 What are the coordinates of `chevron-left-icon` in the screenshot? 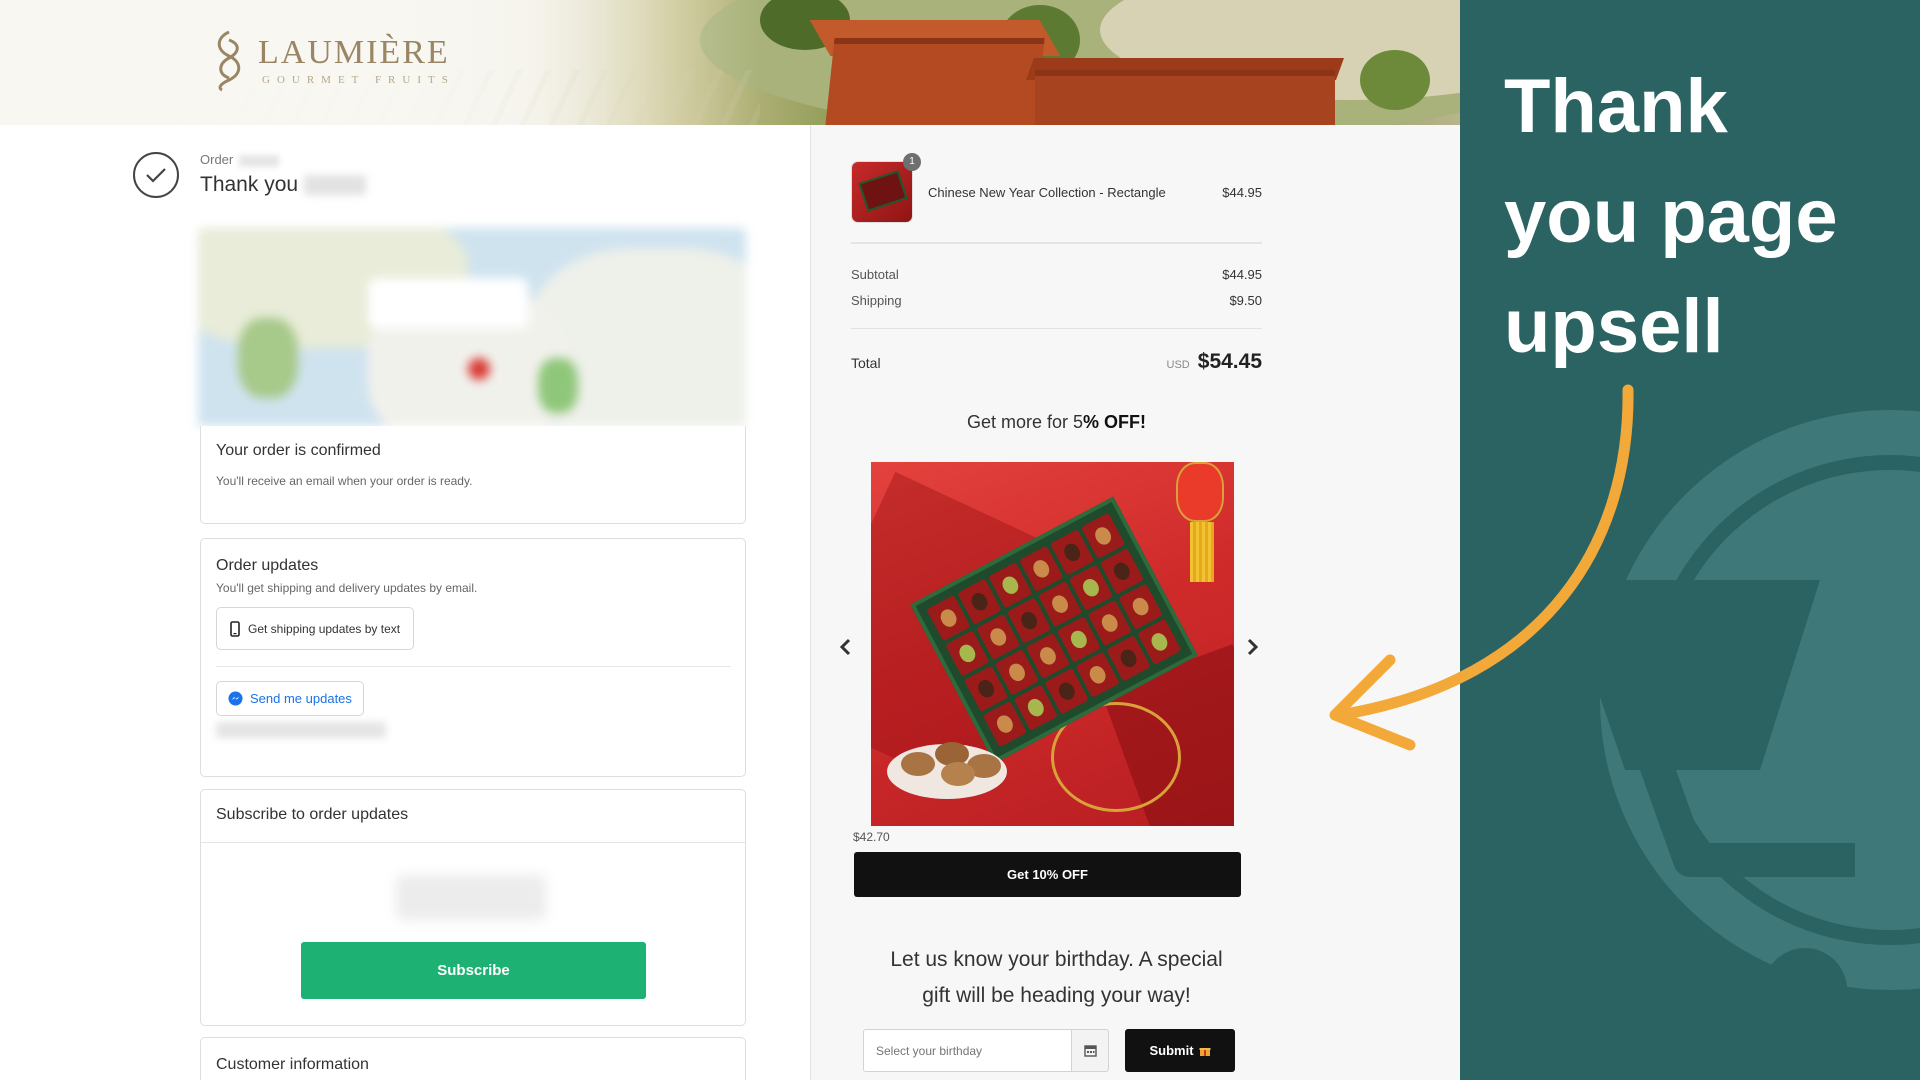 It's located at (845, 647).